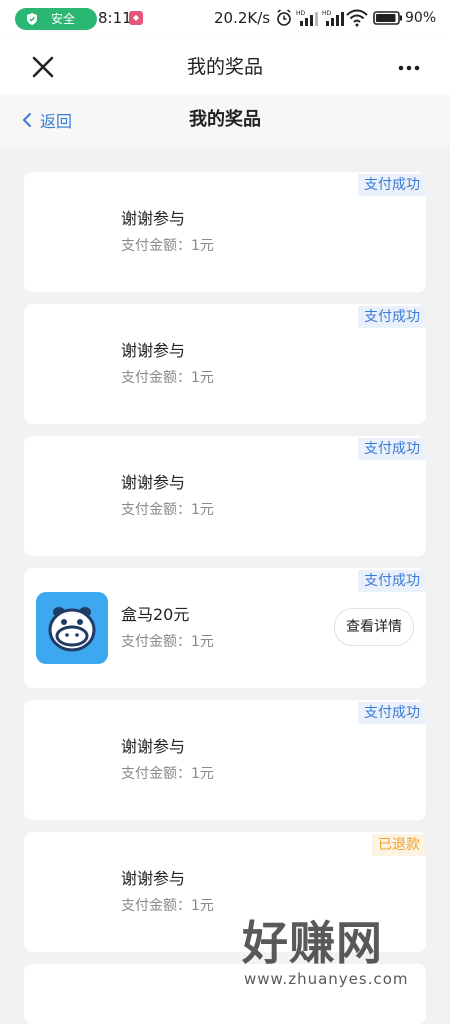 This screenshot has height=1024, width=450. I want to click on network-speed: 20.2K/s, so click(242, 18).